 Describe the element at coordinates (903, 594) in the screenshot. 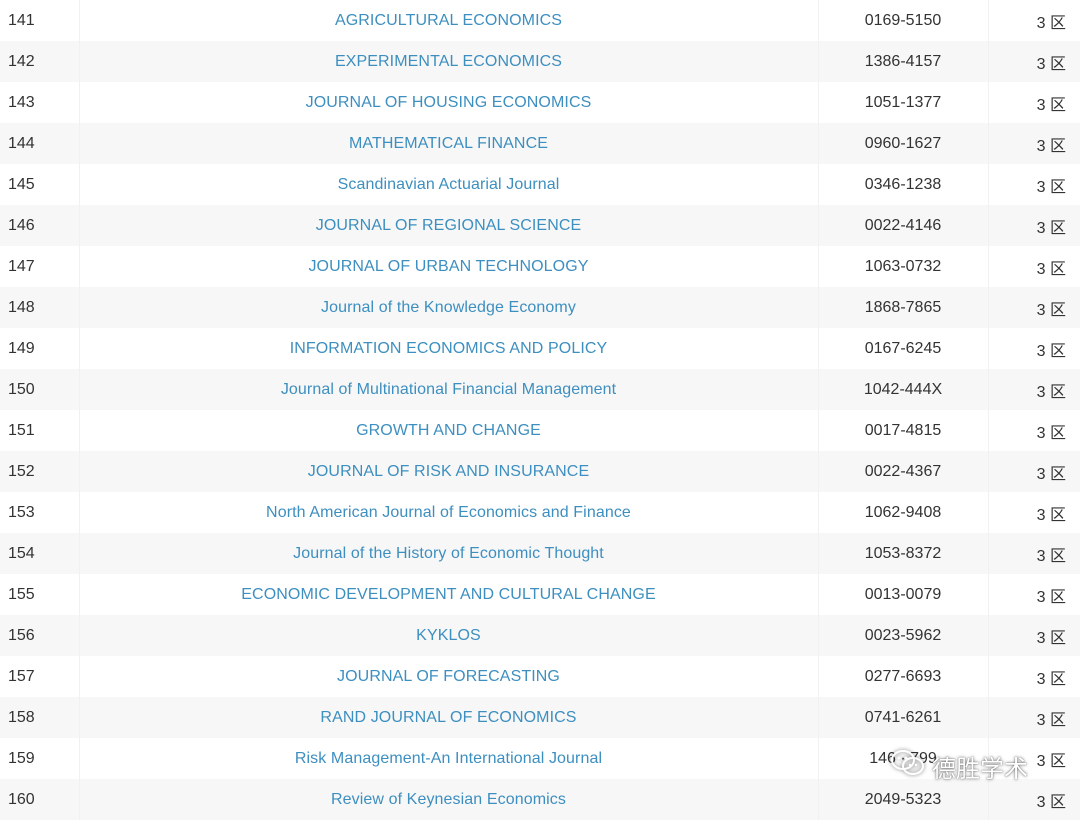

I see `issn-cell: 0013-0079` at that location.